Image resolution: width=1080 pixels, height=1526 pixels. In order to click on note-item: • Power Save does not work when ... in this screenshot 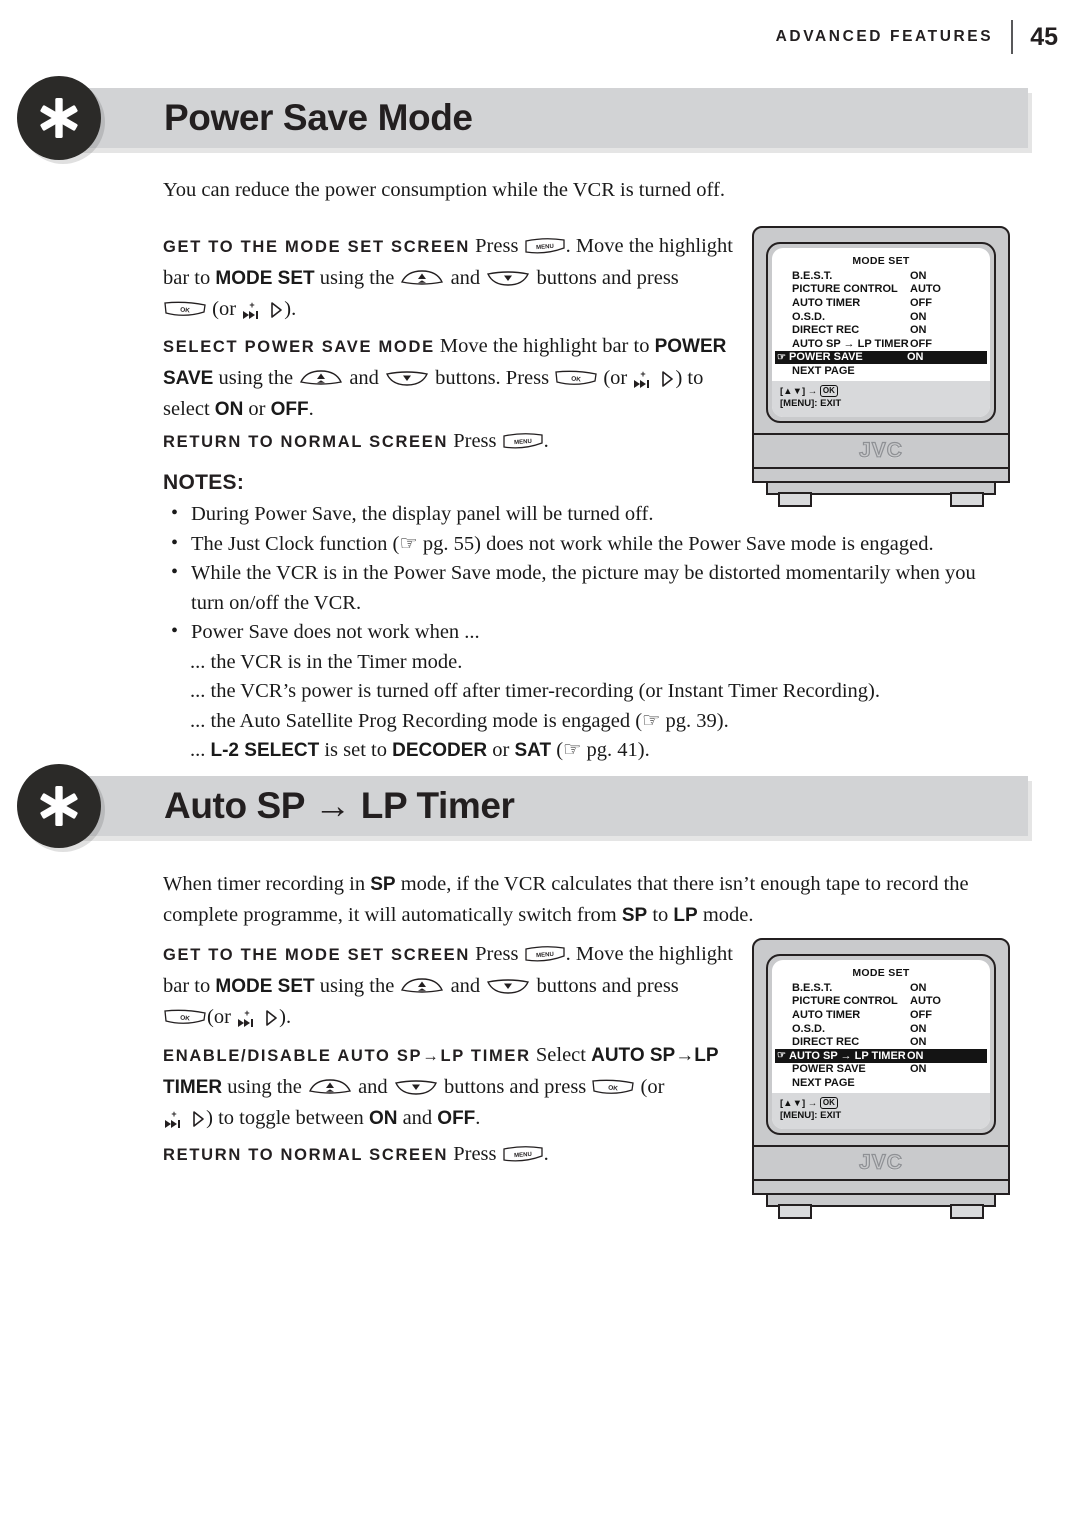, I will do `click(585, 633)`.